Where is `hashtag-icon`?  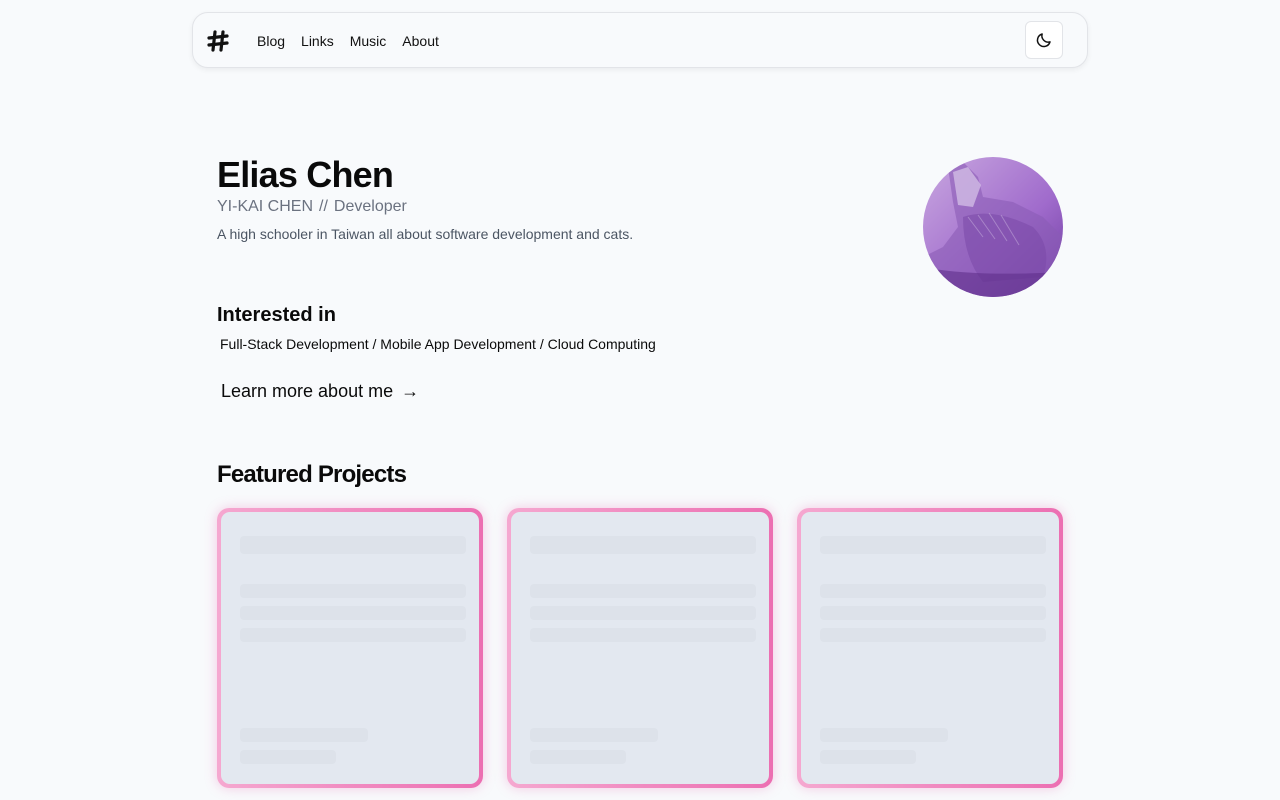
hashtag-icon is located at coordinates (218, 41).